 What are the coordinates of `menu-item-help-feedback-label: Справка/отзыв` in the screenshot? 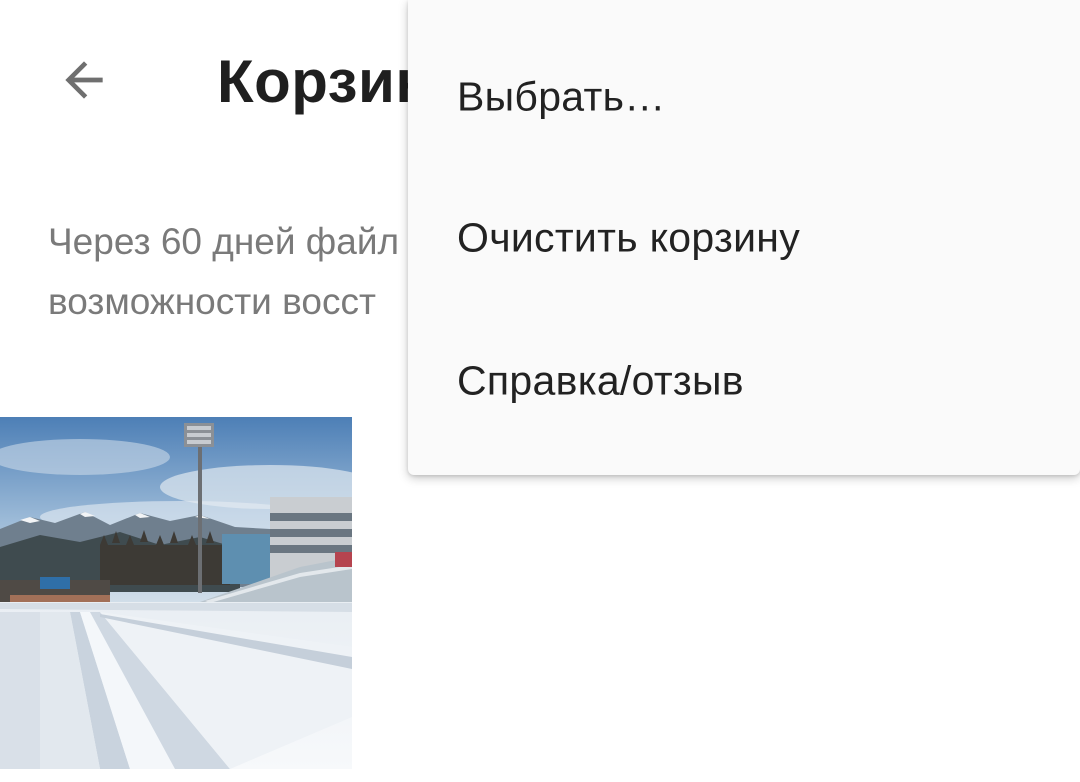 It's located at (600, 380).